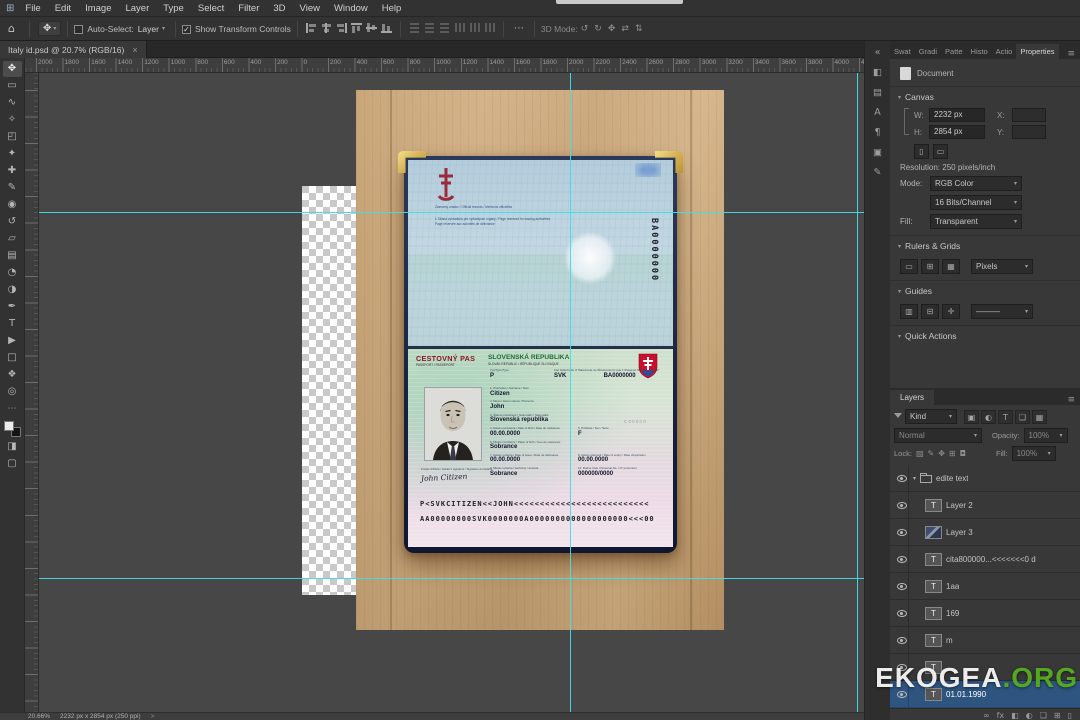 The width and height of the screenshot is (1080, 720). Describe the element at coordinates (940, 151) in the screenshot. I see `landscape-orientation-icon: ▭` at that location.